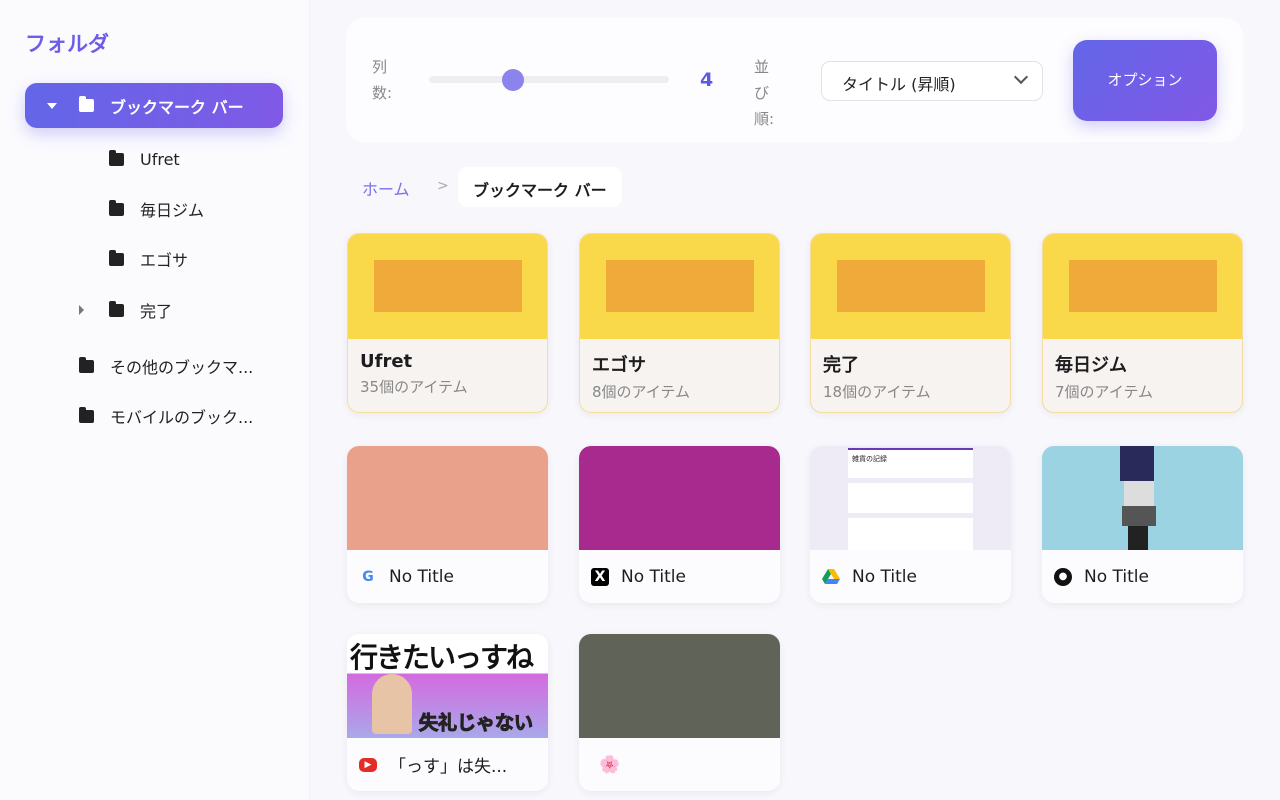  What do you see at coordinates (910, 498) in the screenshot?
I see `thumbnail: 雑貨の記録` at bounding box center [910, 498].